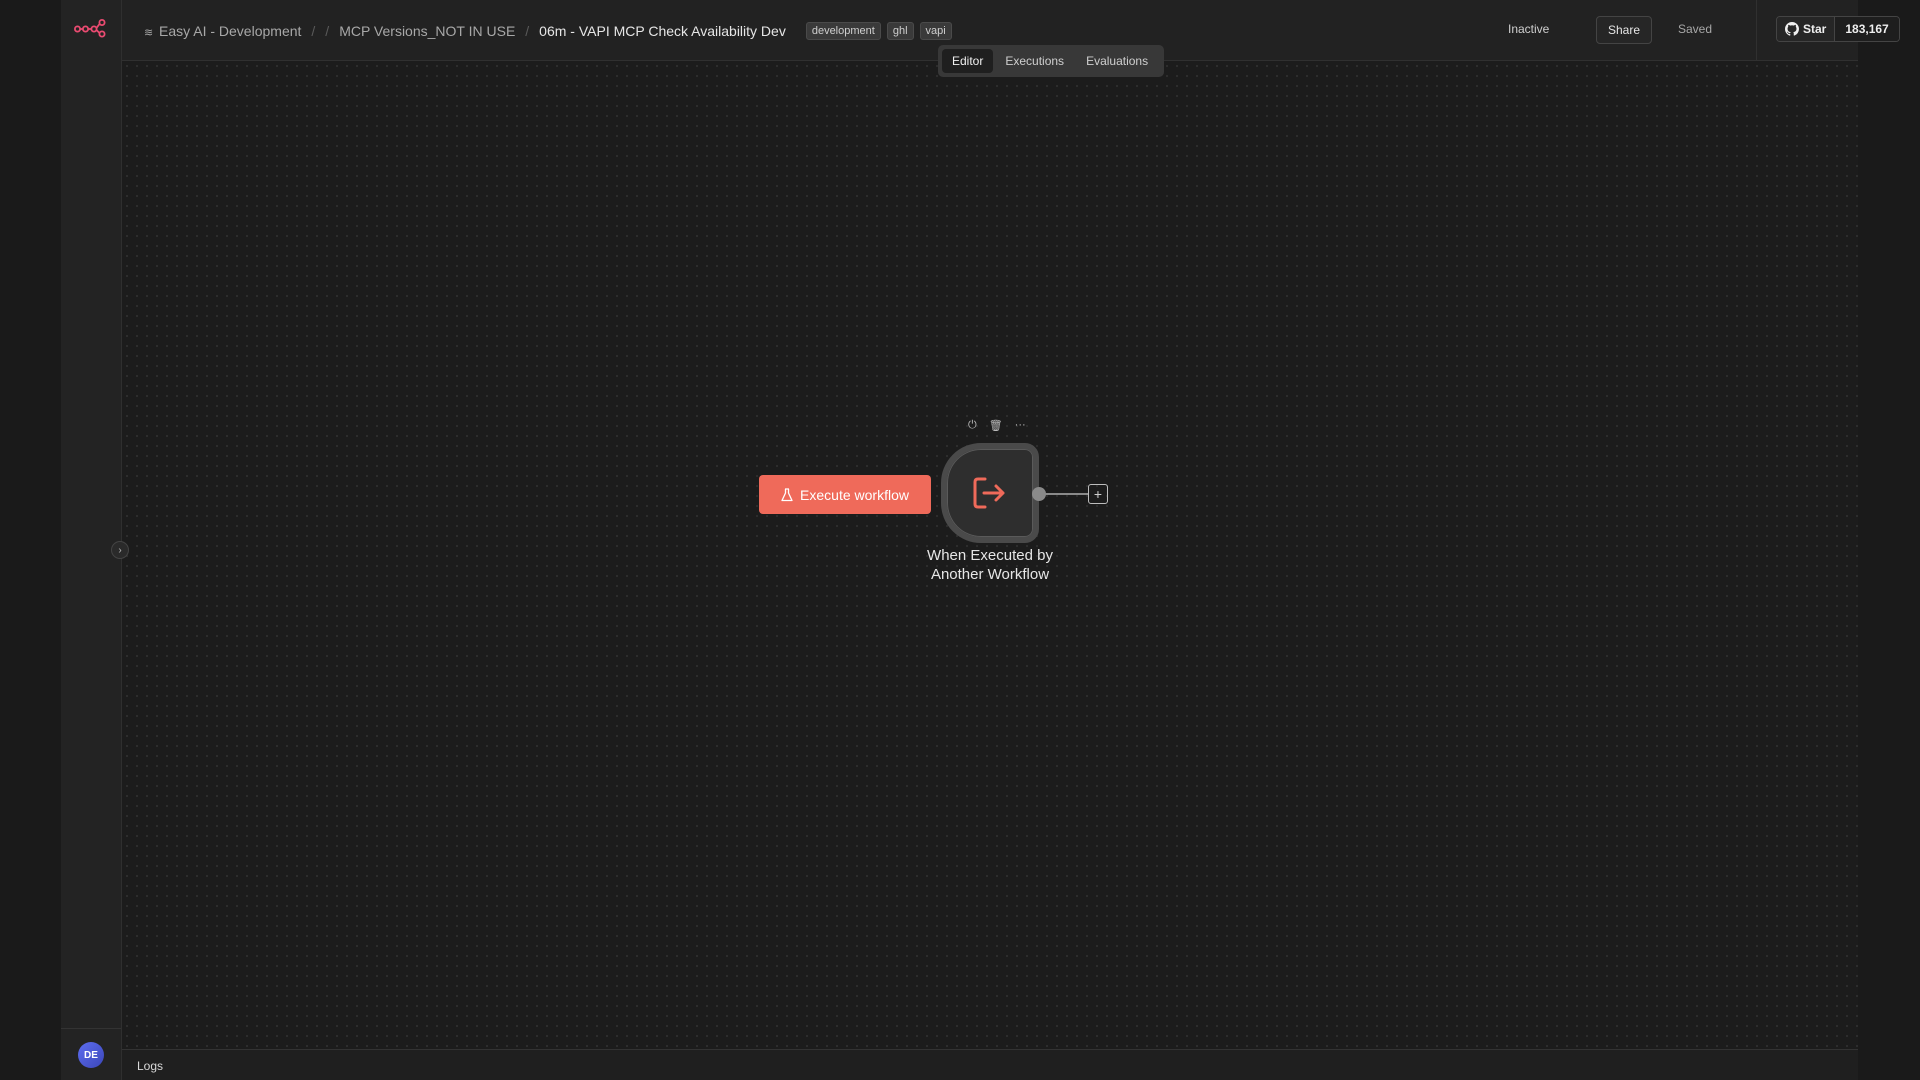  Describe the element at coordinates (1066, 494) in the screenshot. I see `node-connection-line` at that location.